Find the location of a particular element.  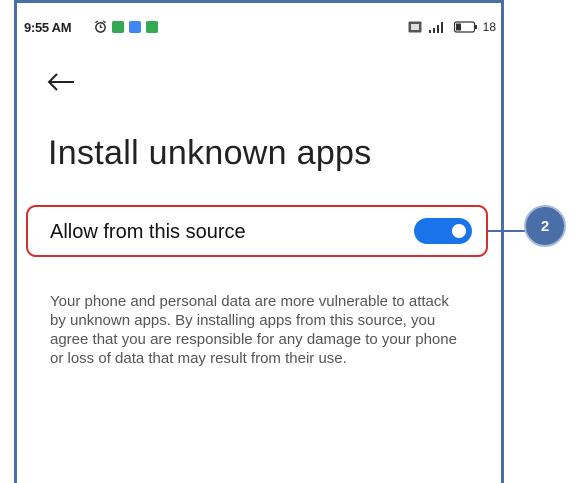

back-arrow-icon is located at coordinates (60, 82).